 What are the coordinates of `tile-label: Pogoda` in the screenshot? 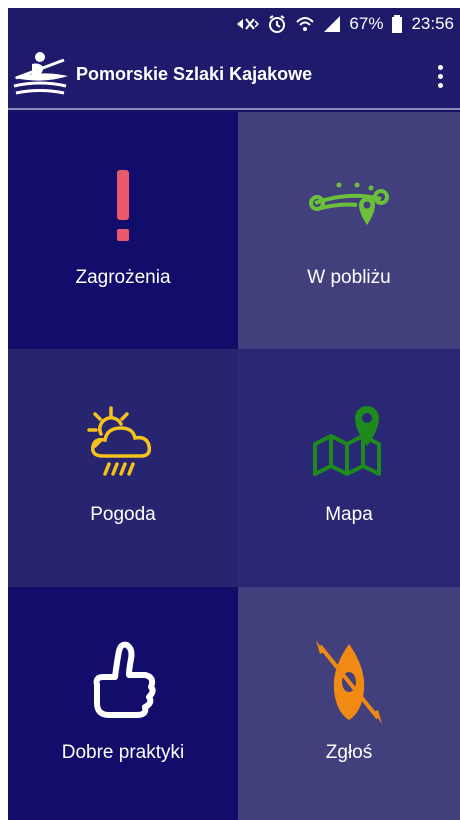 It's located at (123, 514).